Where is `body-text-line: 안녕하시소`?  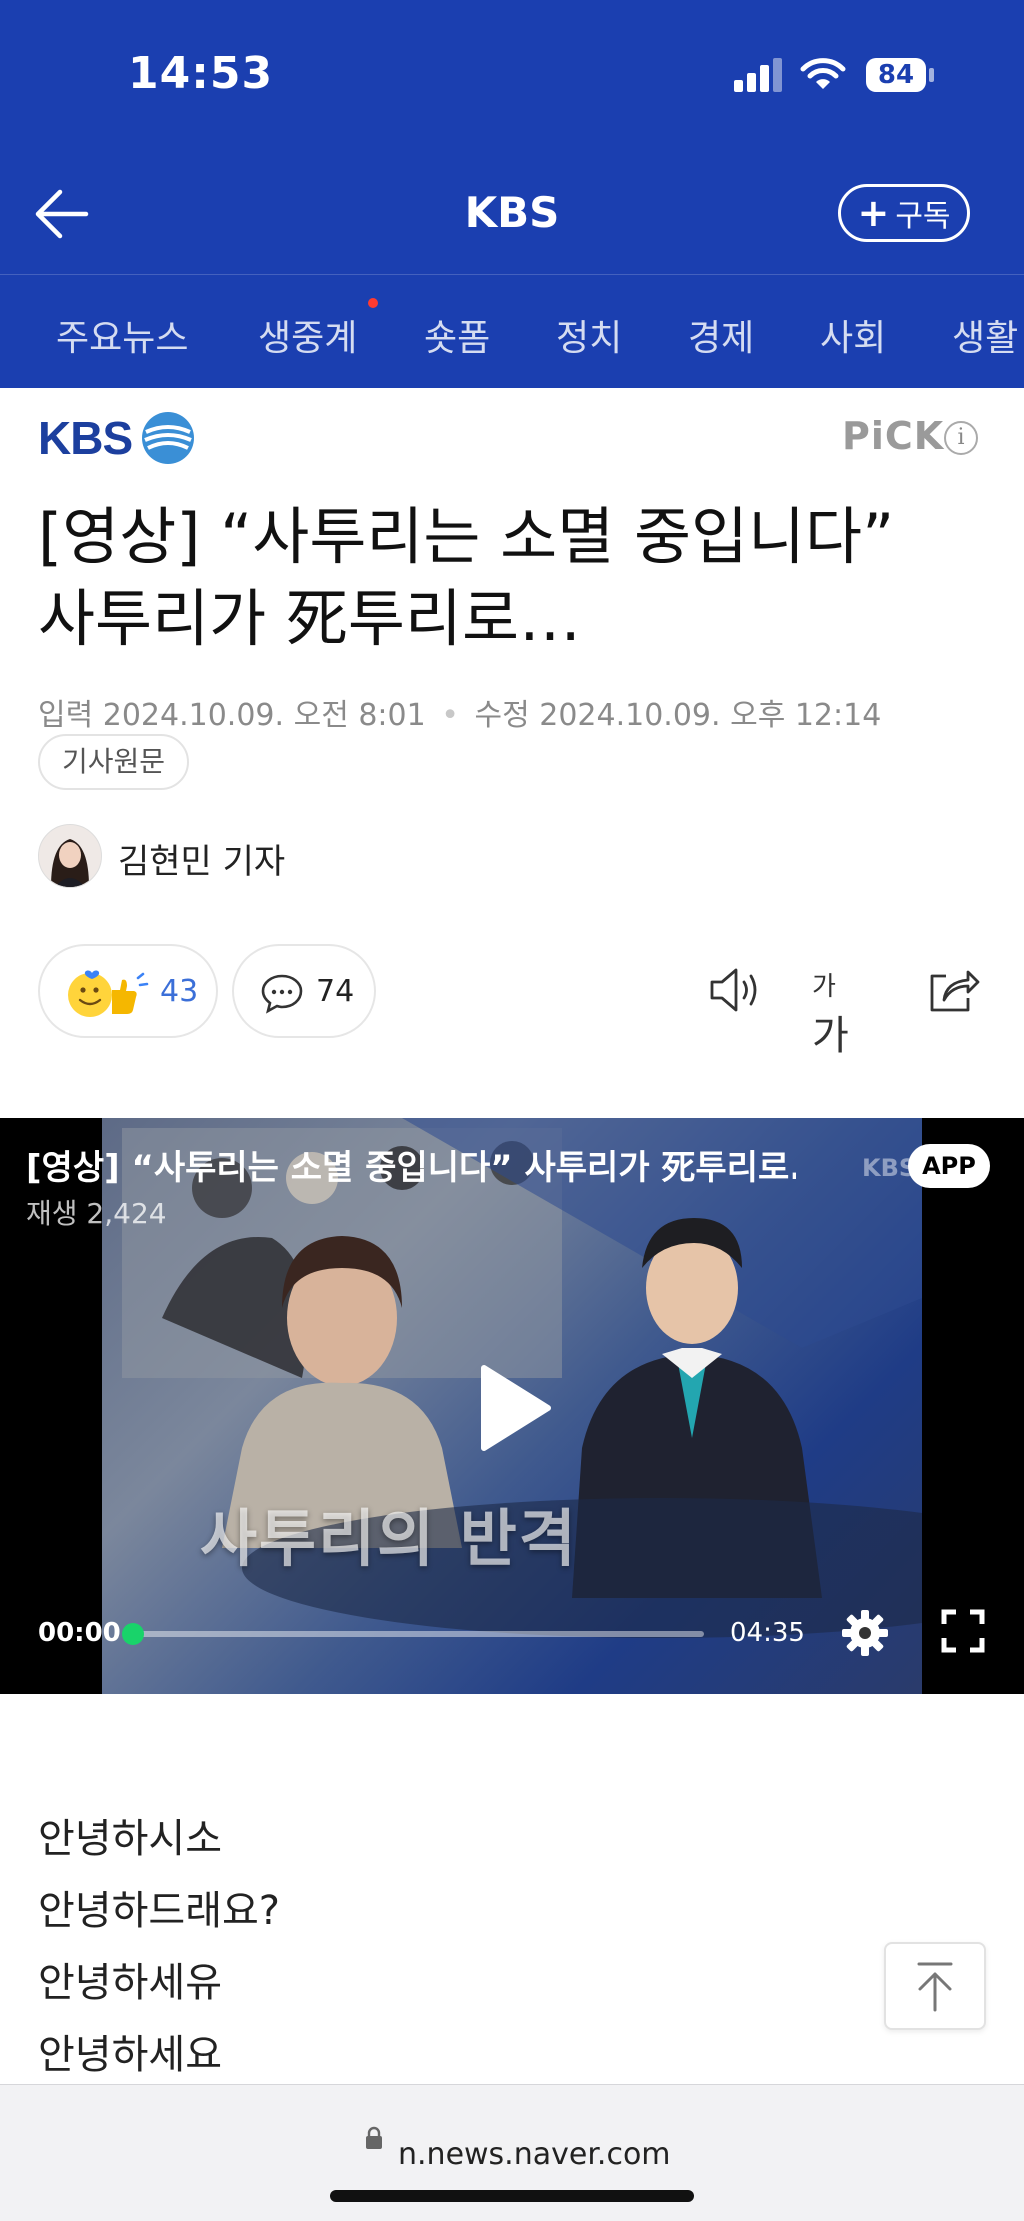
body-text-line: 안녕하시소 is located at coordinates (130, 1839).